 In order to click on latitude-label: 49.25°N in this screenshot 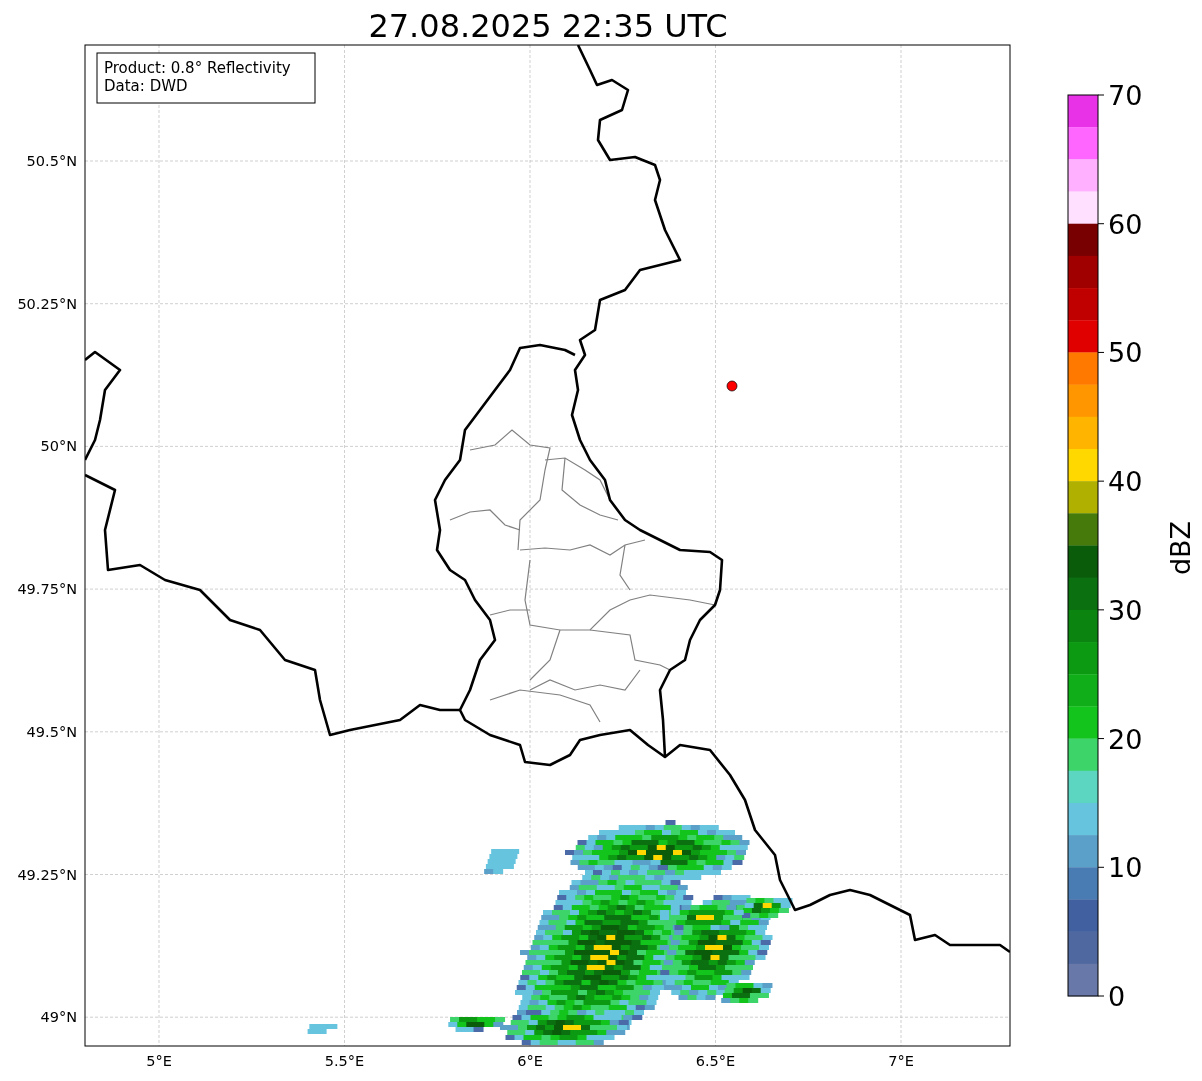, I will do `click(47, 874)`.